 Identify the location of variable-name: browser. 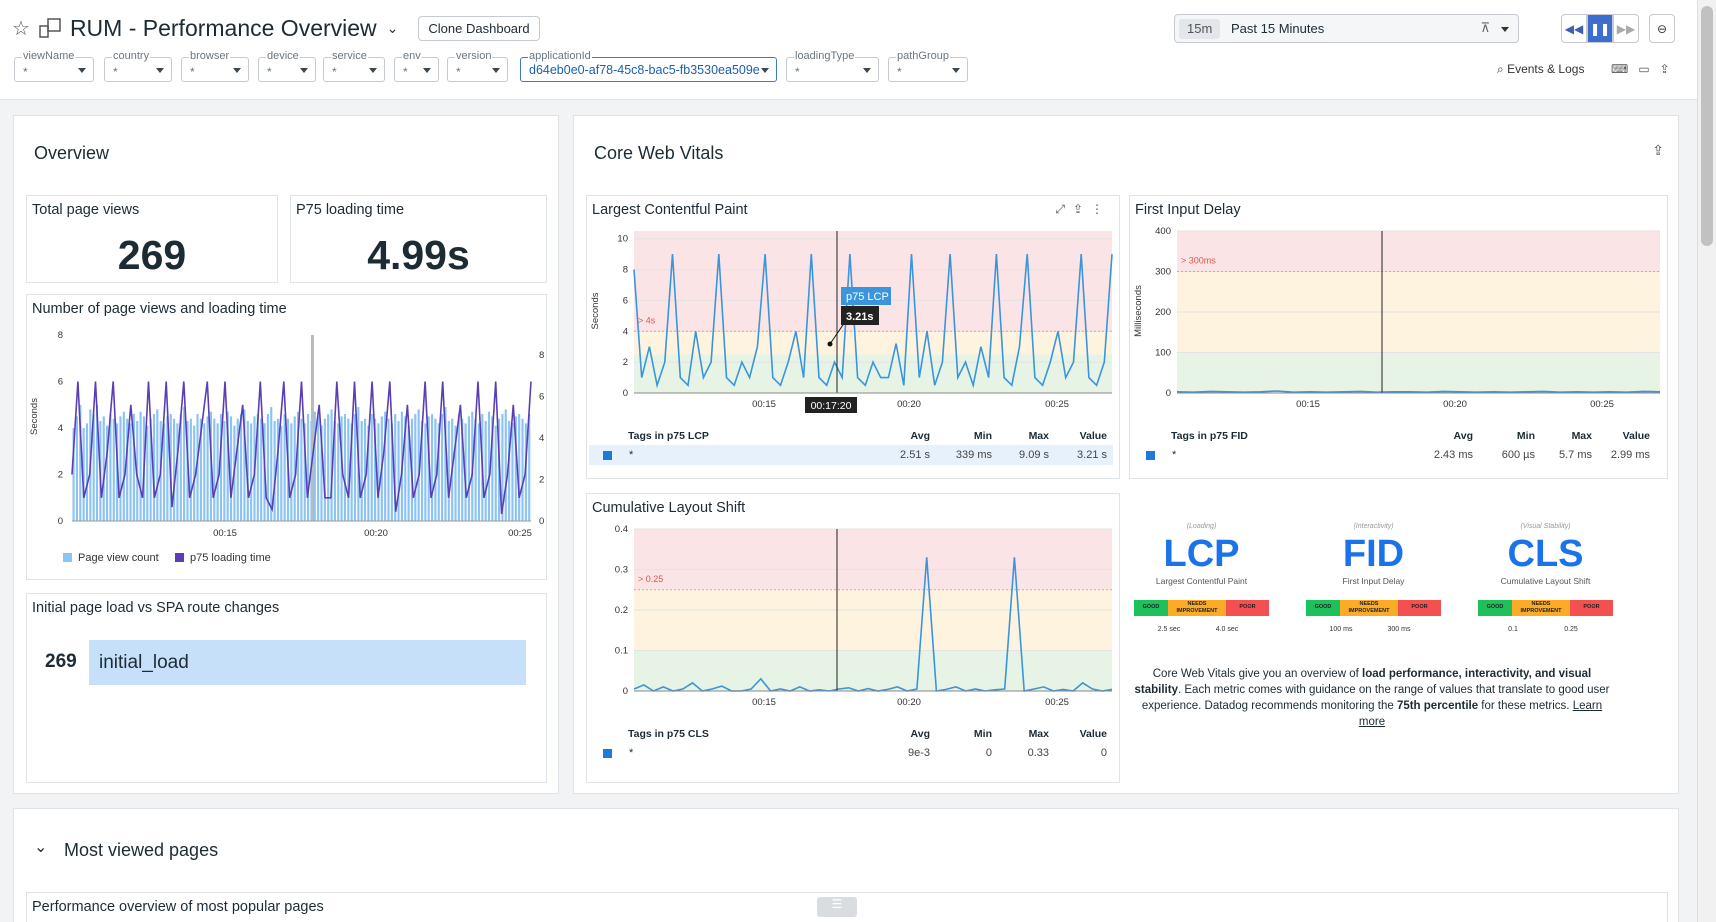
(210, 56).